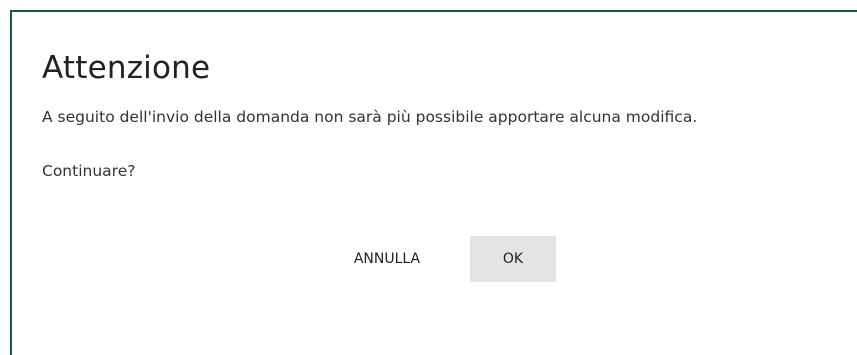 The width and height of the screenshot is (857, 355). What do you see at coordinates (89, 171) in the screenshot?
I see `dialog-question: Continuare?` at bounding box center [89, 171].